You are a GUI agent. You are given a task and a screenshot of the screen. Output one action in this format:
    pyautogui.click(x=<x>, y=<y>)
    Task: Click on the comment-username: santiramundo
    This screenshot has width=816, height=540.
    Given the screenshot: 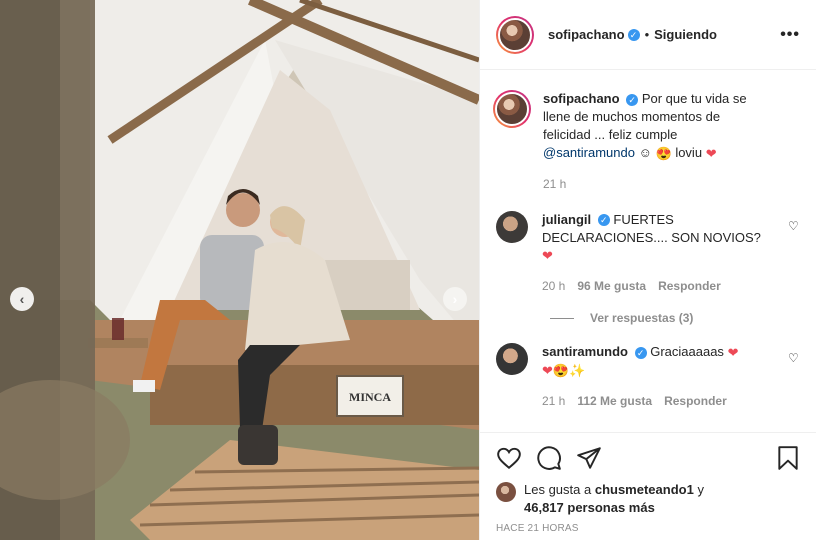 What is the action you would take?
    pyautogui.click(x=585, y=351)
    